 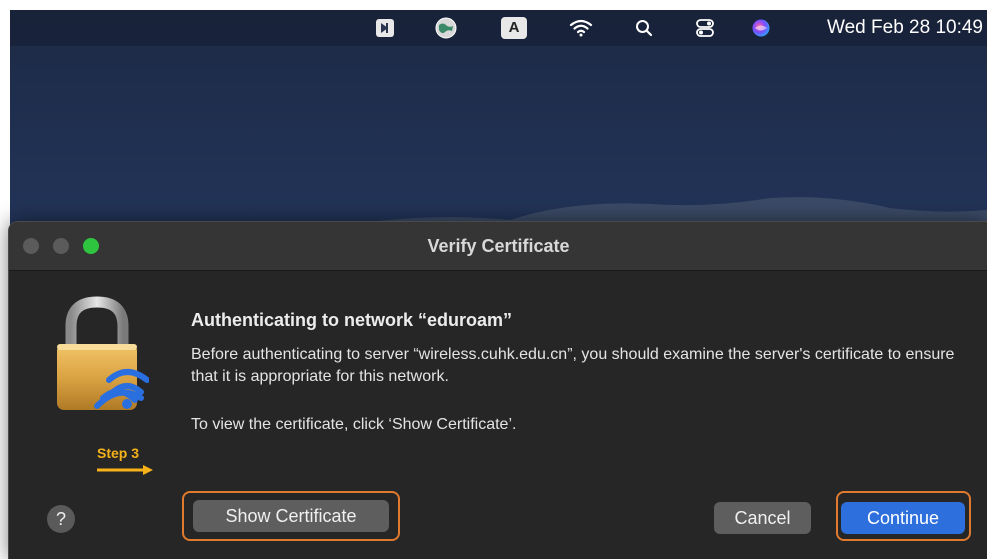 I want to click on cancel-button: Cancel, so click(x=762, y=518).